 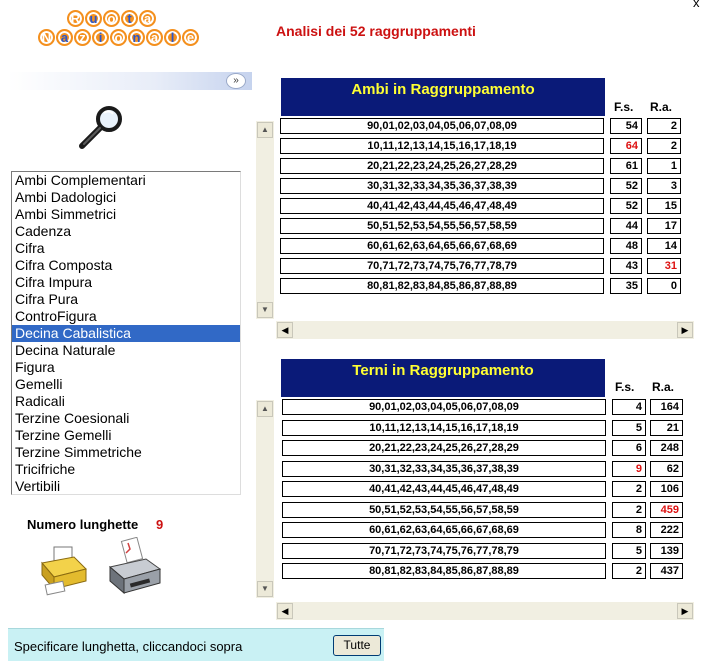 I want to click on ra-cell: 62, so click(x=666, y=468).